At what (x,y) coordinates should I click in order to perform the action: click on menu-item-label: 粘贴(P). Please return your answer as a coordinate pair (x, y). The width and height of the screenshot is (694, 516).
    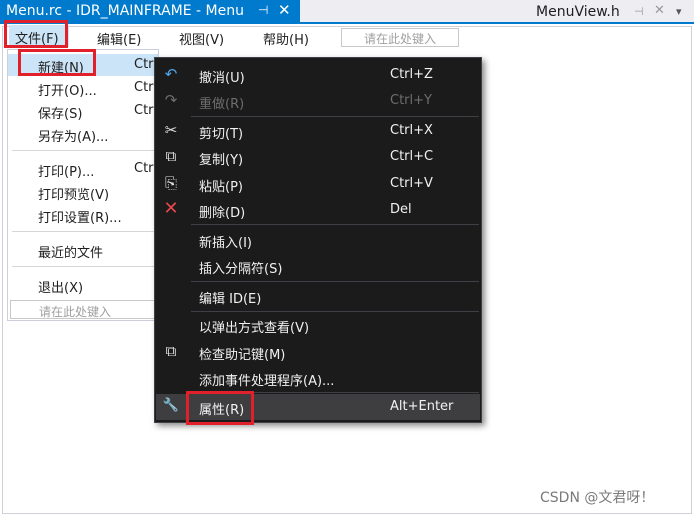
    Looking at the image, I should click on (221, 187).